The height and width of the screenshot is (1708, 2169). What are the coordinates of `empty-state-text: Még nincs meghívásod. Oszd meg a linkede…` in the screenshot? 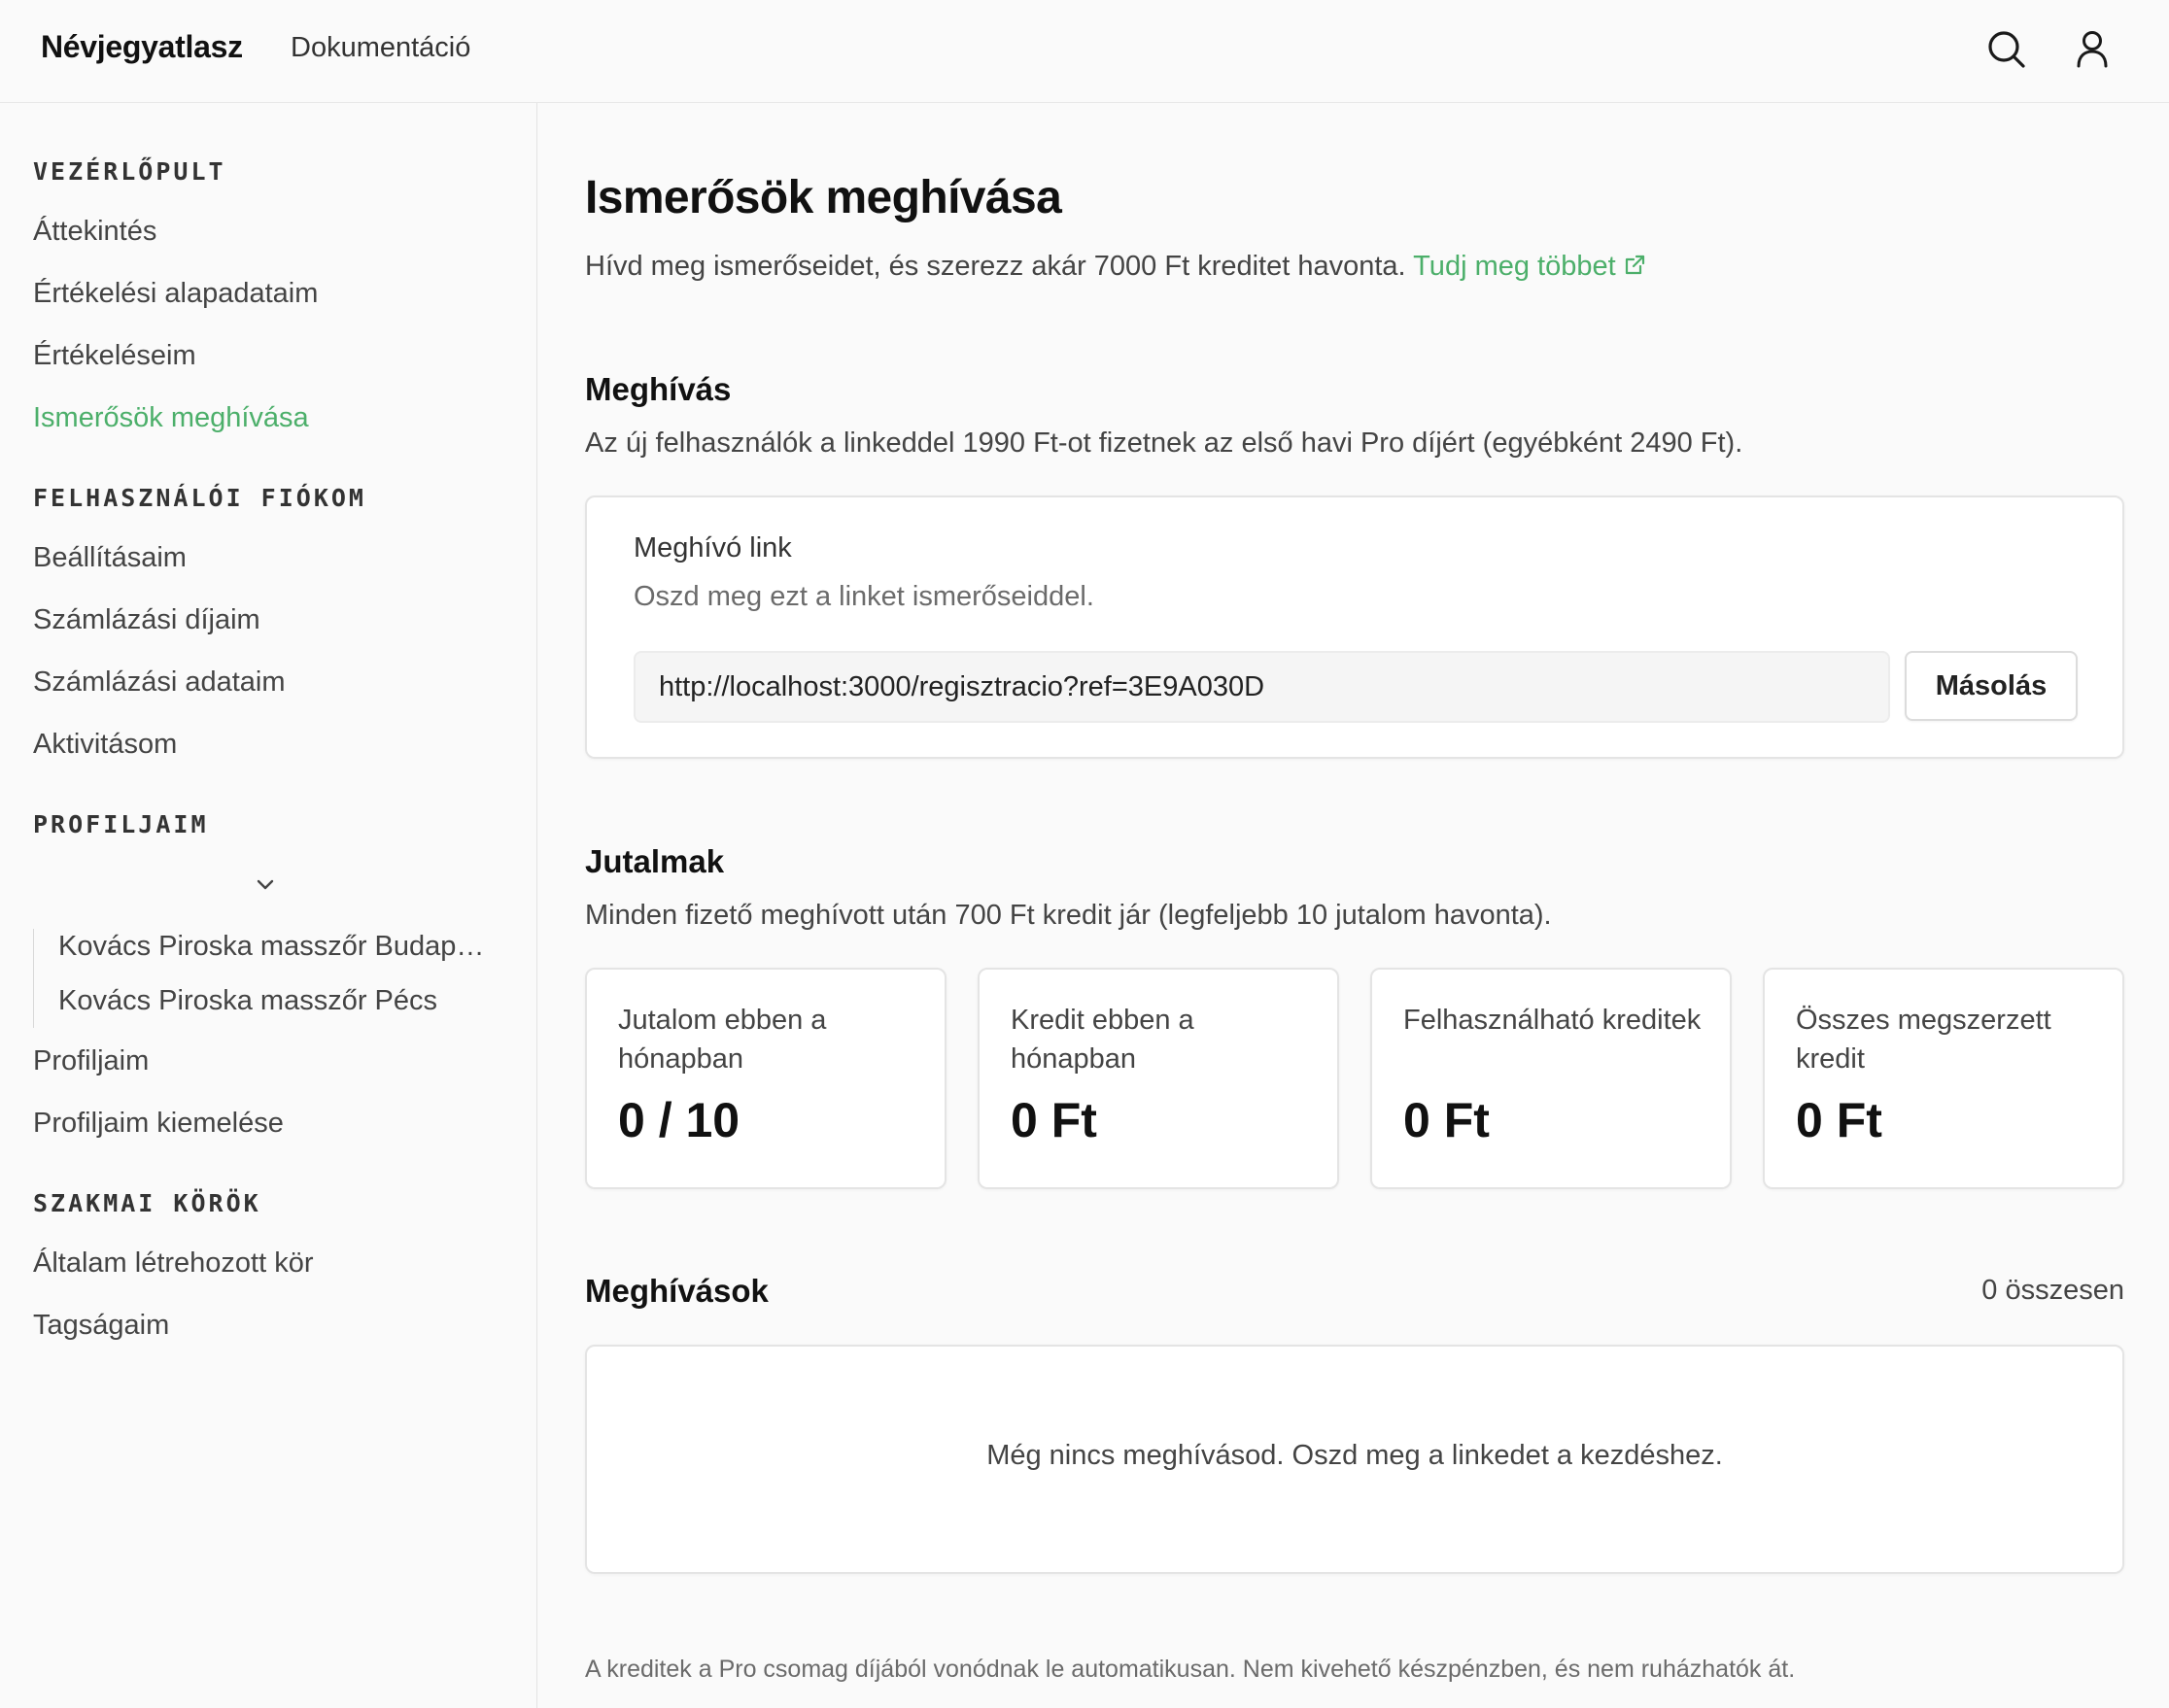 It's located at (1354, 1455).